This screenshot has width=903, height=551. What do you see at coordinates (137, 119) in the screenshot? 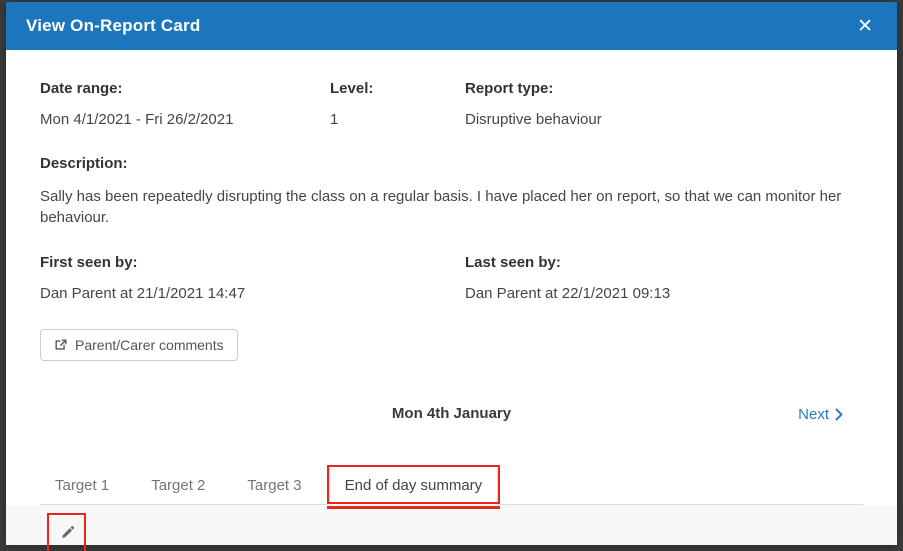
I see `date-range-value: Mon 4/1/2021 - Fri 26/2/2021` at bounding box center [137, 119].